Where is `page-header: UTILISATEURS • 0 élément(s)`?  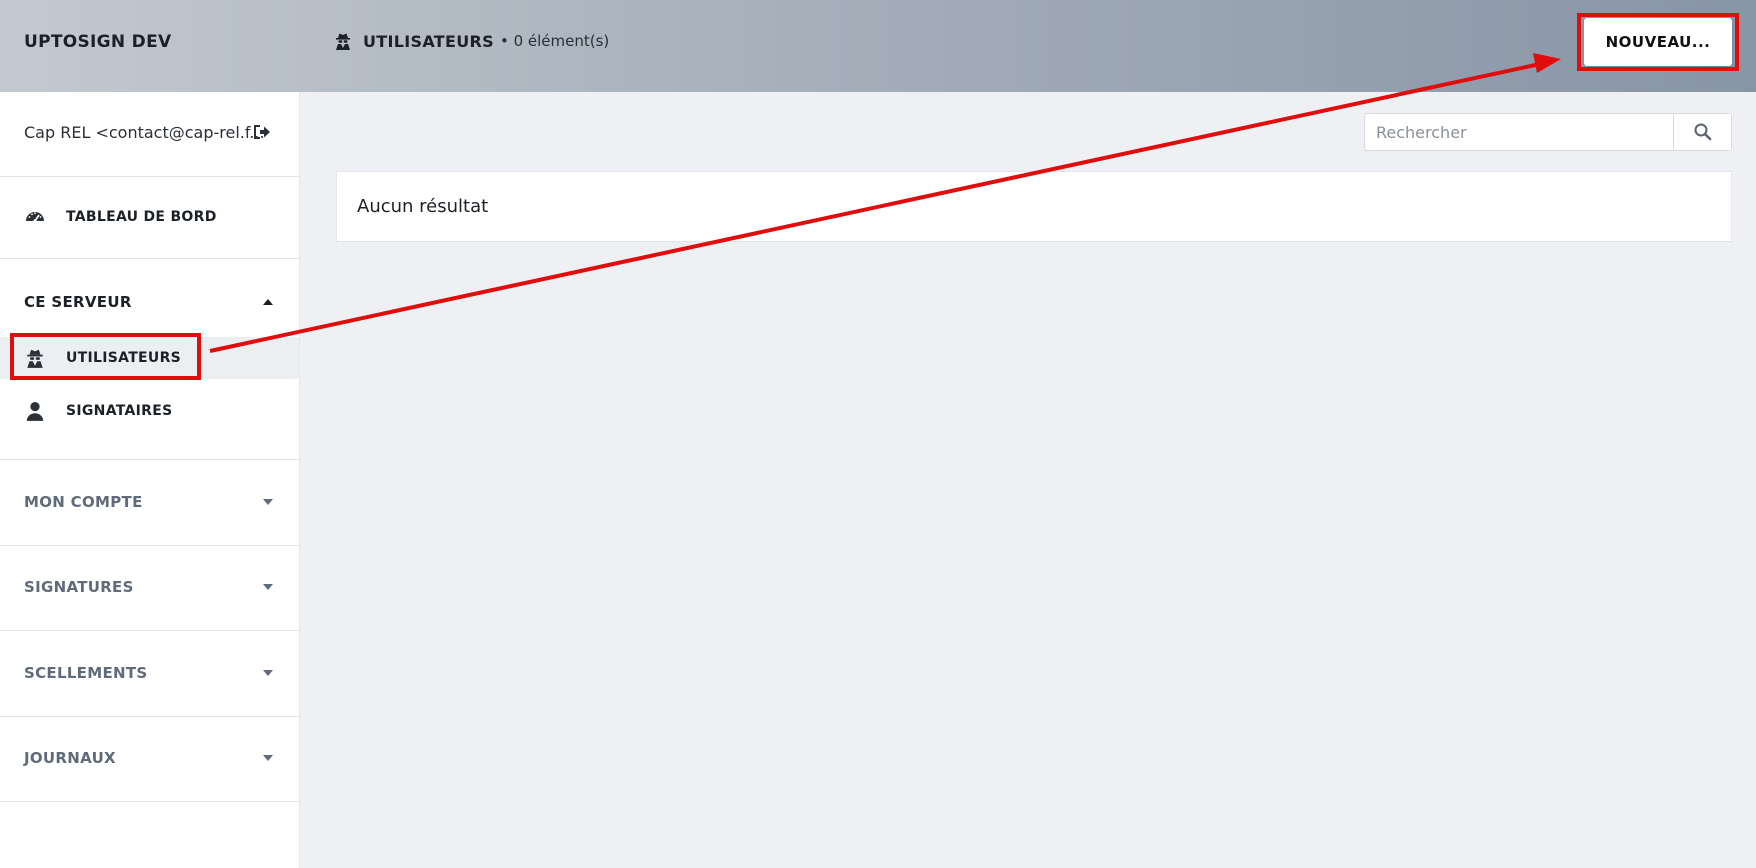 page-header: UTILISATEURS • 0 élément(s) is located at coordinates (471, 41).